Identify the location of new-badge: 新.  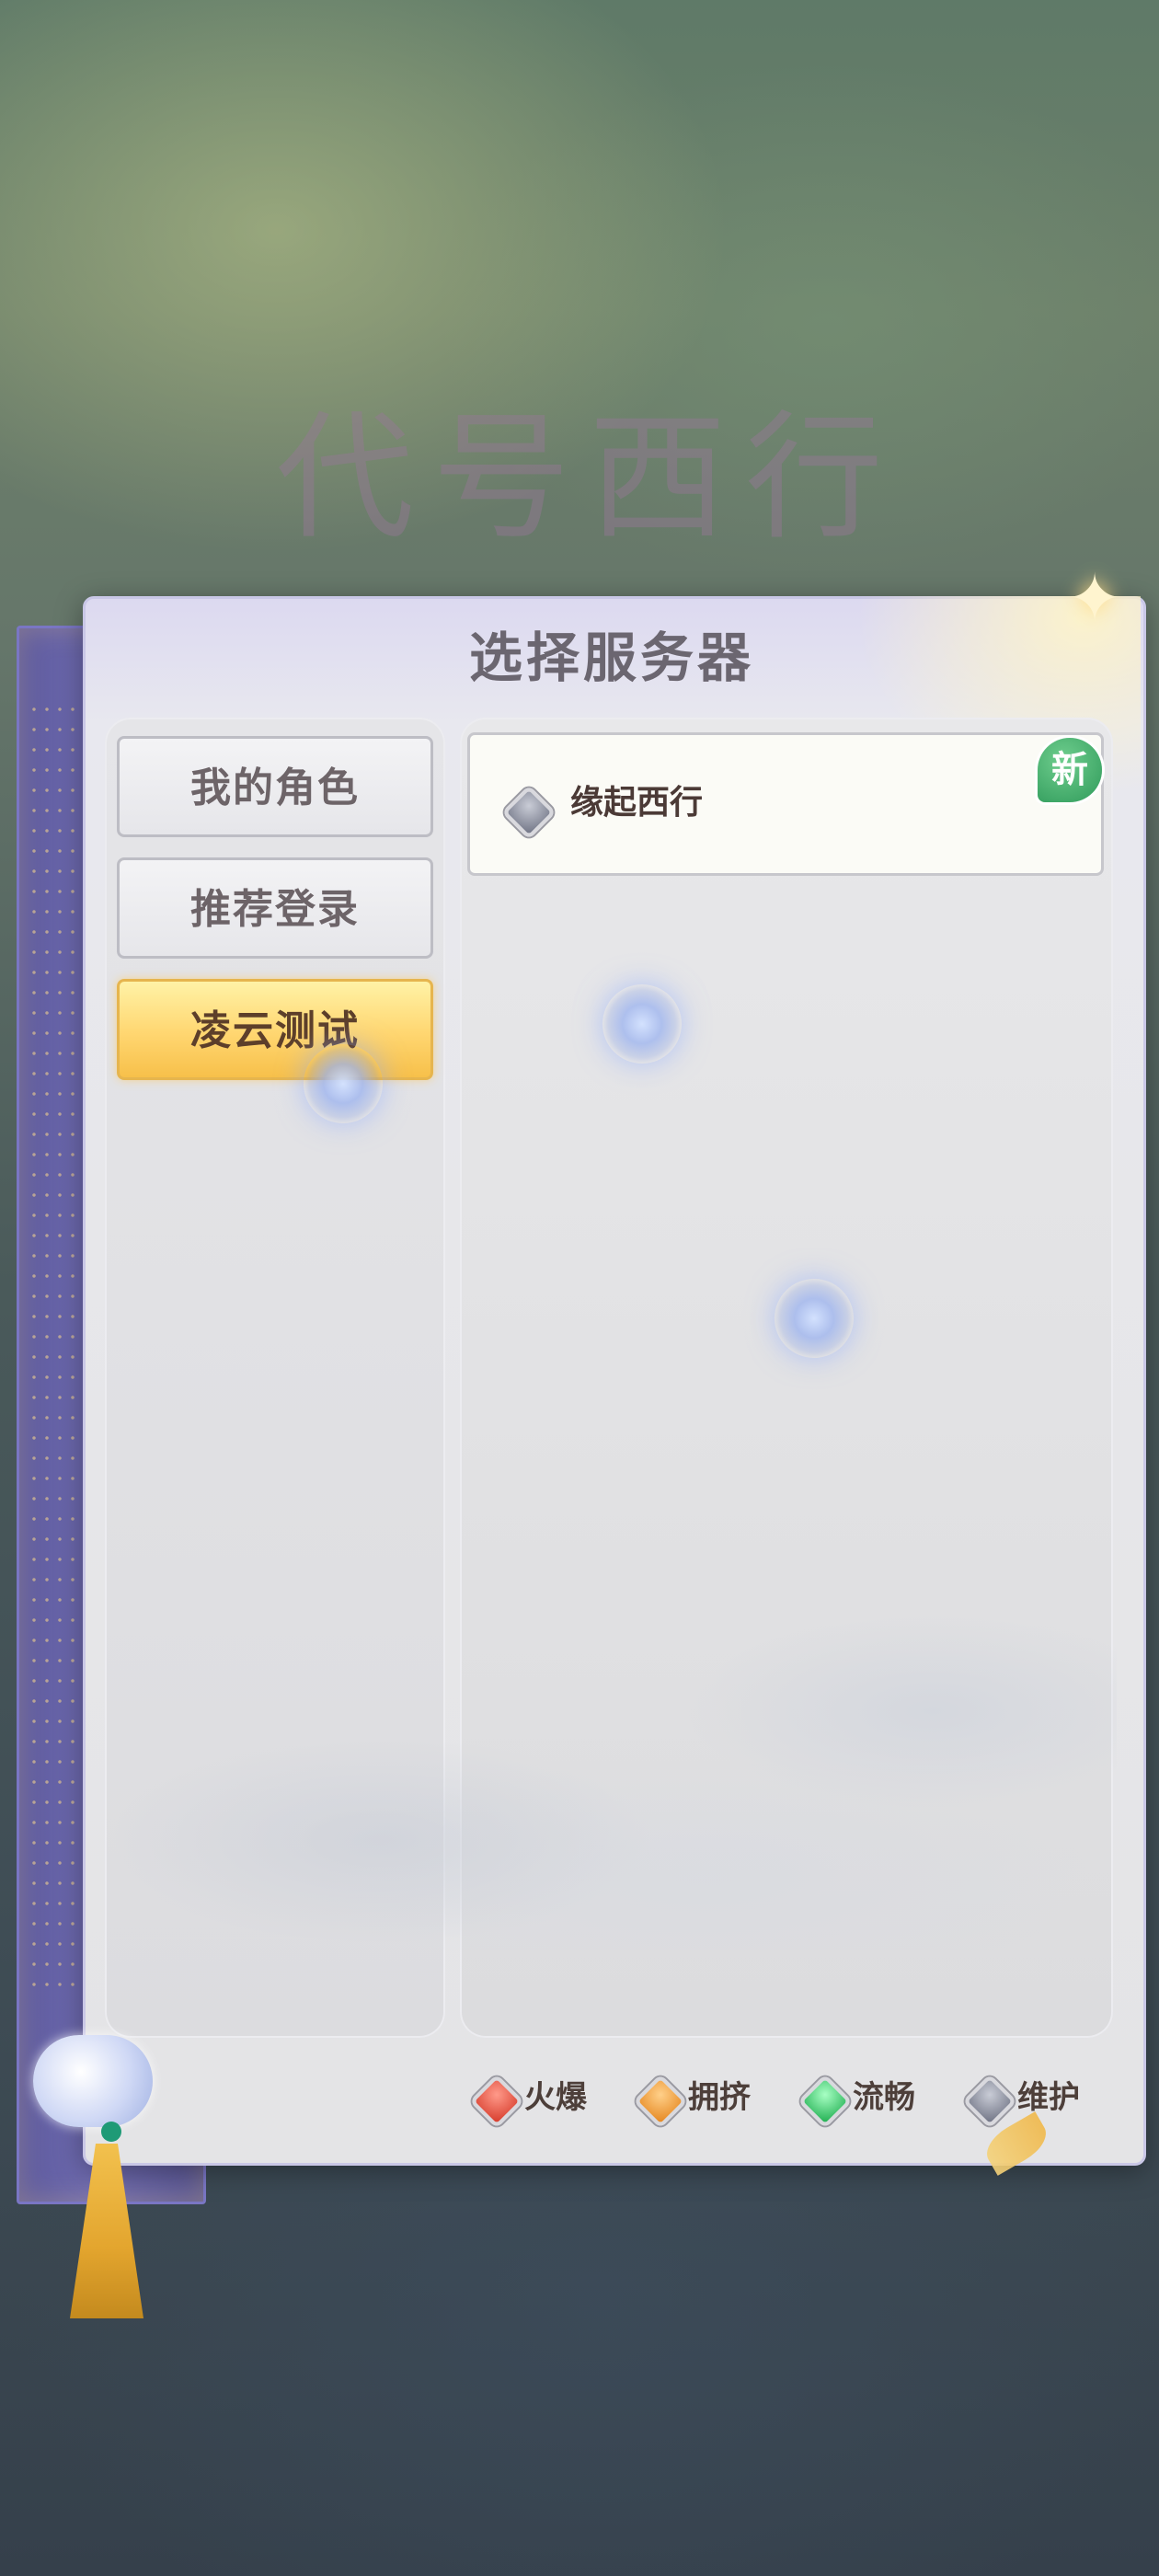
(1070, 770).